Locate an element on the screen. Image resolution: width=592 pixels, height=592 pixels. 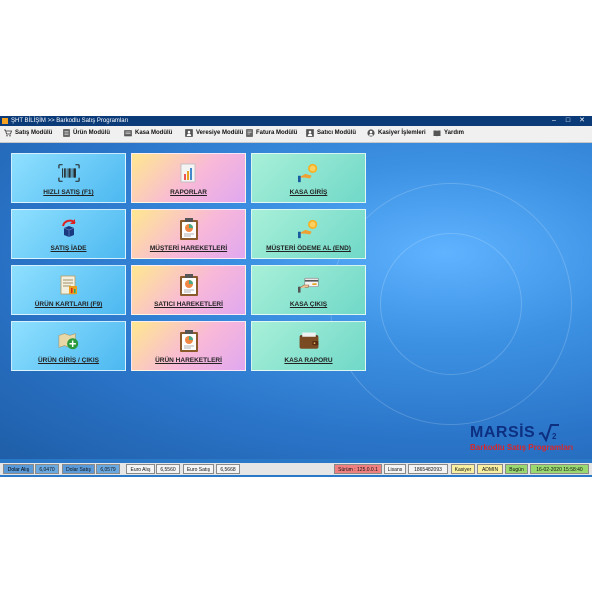
dolar-alis-label: Dolar Alış is located at coordinates (18, 469).